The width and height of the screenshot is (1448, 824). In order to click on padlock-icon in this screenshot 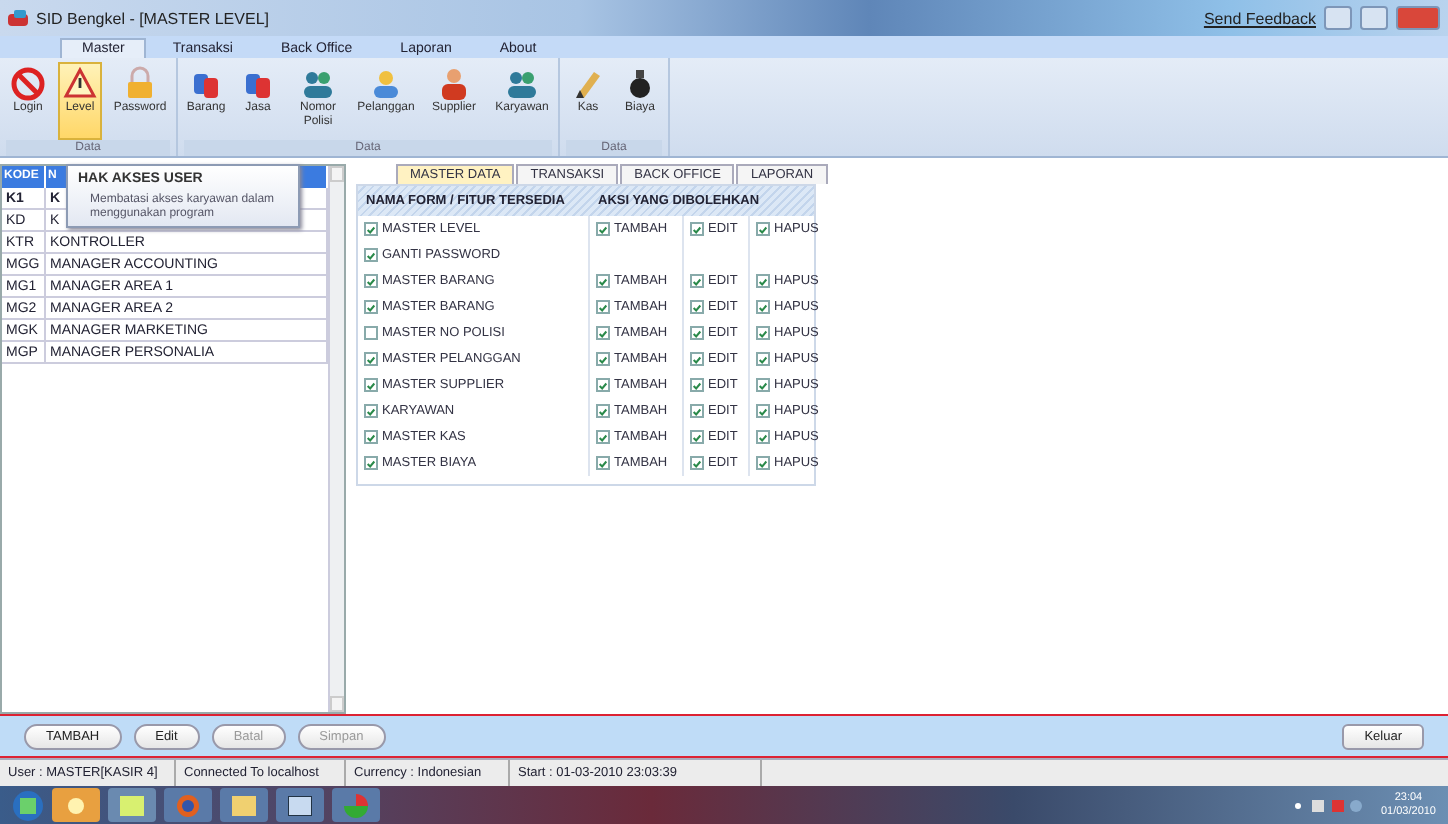, I will do `click(140, 84)`.